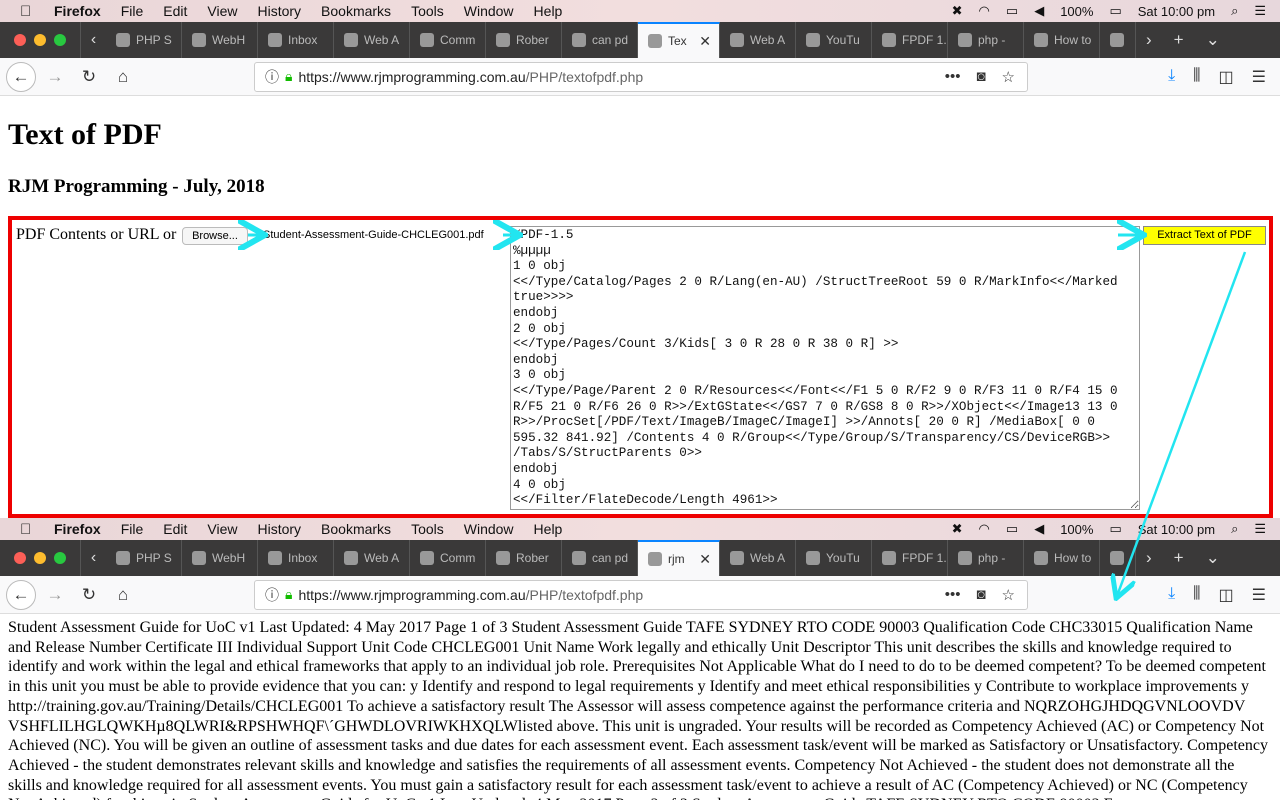 This screenshot has width=1280, height=800. What do you see at coordinates (679, 558) in the screenshot?
I see `tab: rjm ✕` at bounding box center [679, 558].